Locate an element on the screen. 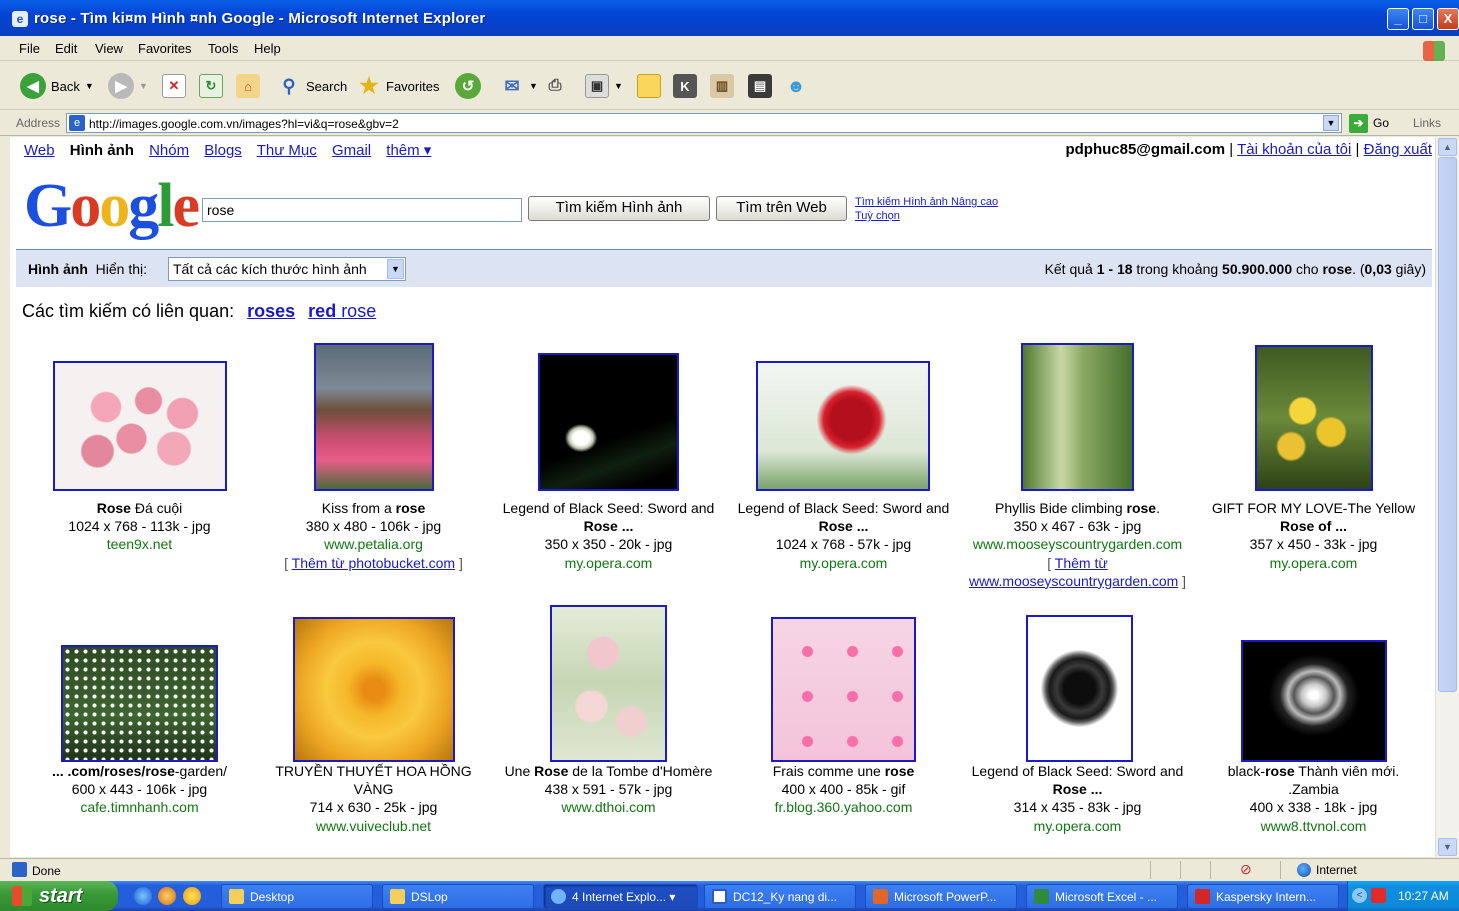  vertical-scrollbar: ▲ ▼ is located at coordinates (1447, 497).